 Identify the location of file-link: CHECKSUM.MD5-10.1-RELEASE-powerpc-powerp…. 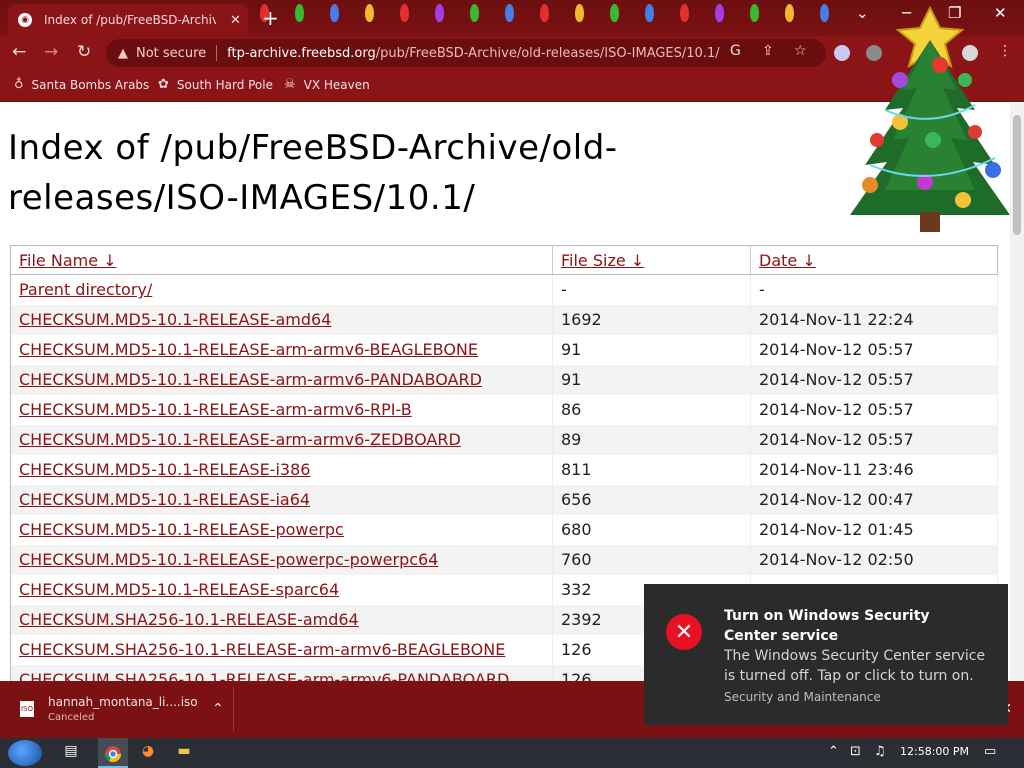
(228, 559).